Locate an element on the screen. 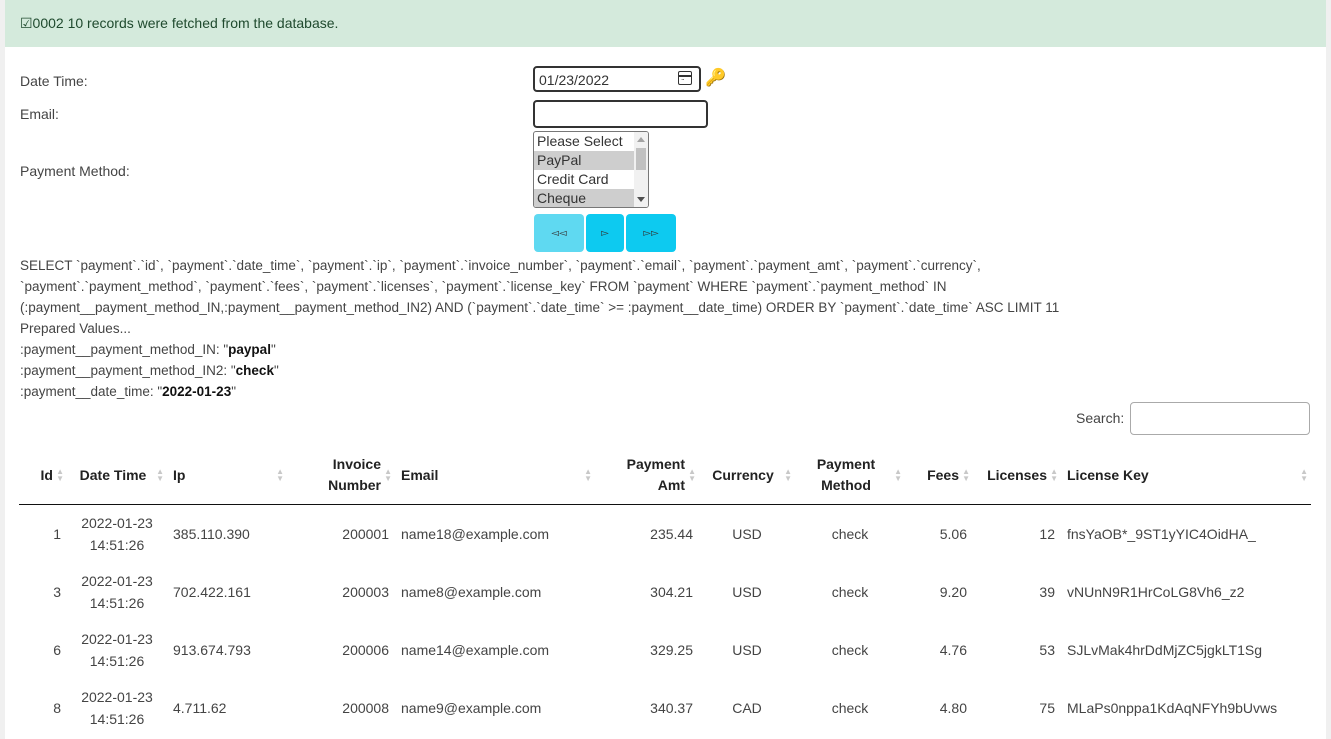  column-header-invoice-number: Invoice Number ▲ ▼ is located at coordinates (341, 475).